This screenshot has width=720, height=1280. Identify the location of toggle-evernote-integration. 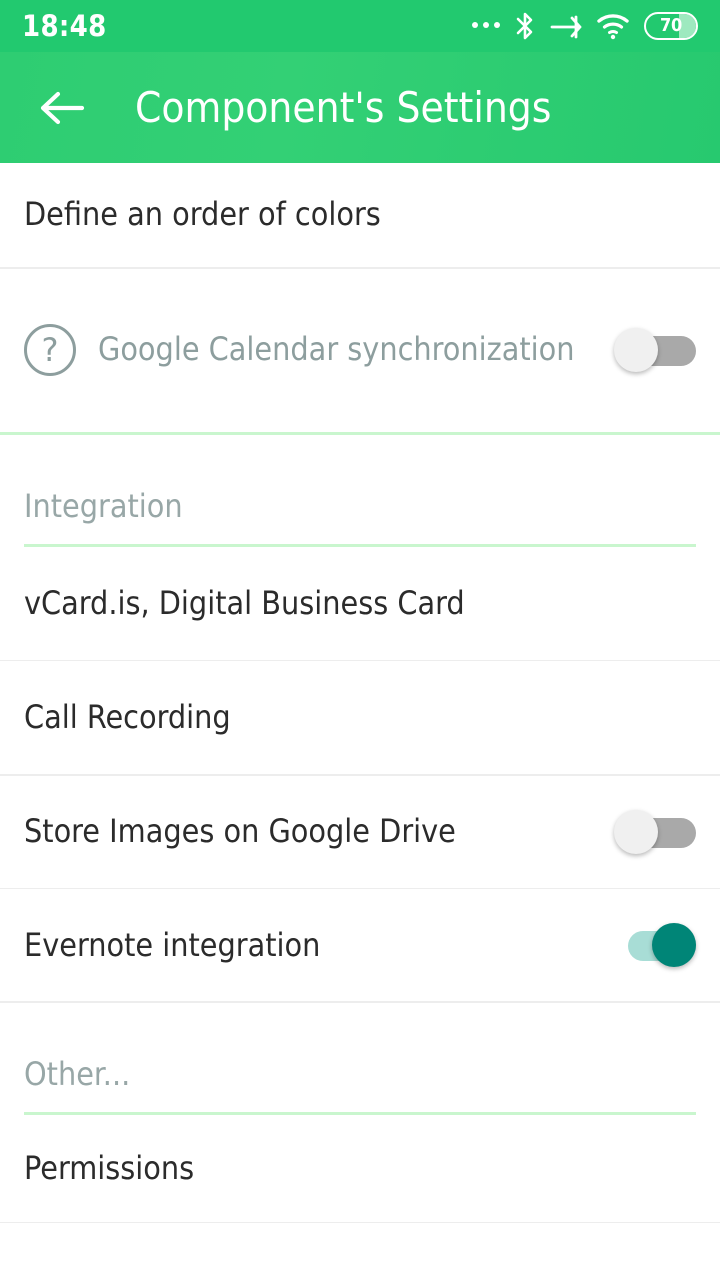
(655, 945).